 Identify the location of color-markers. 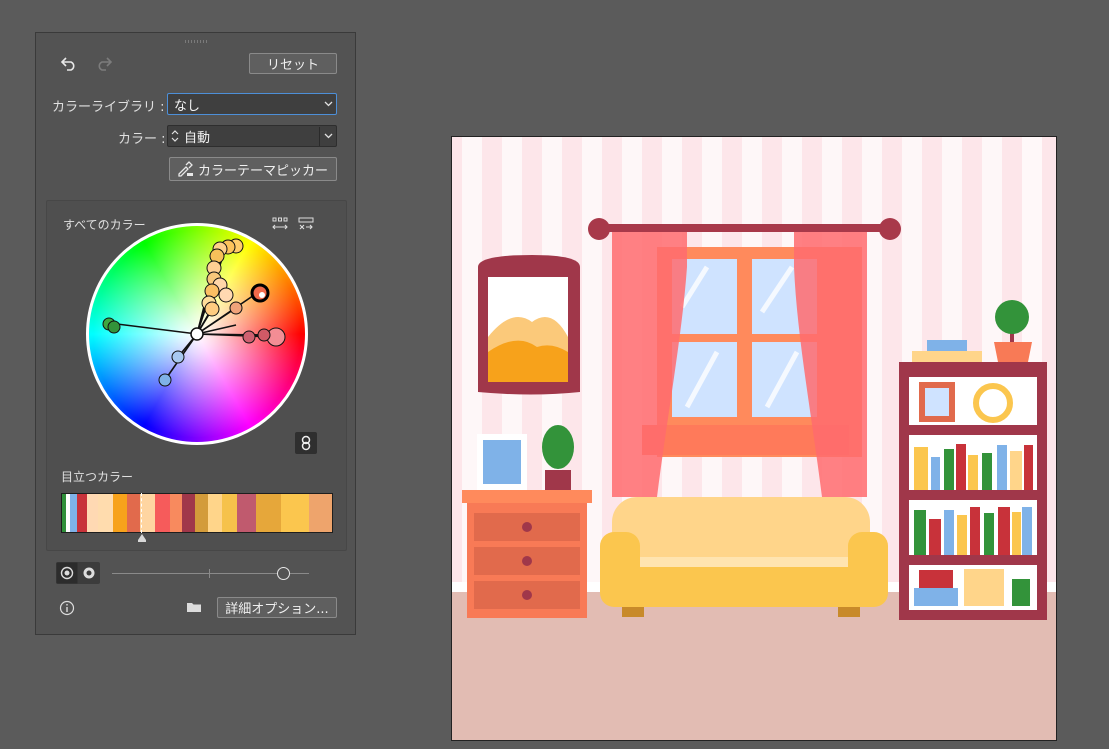
(194, 312).